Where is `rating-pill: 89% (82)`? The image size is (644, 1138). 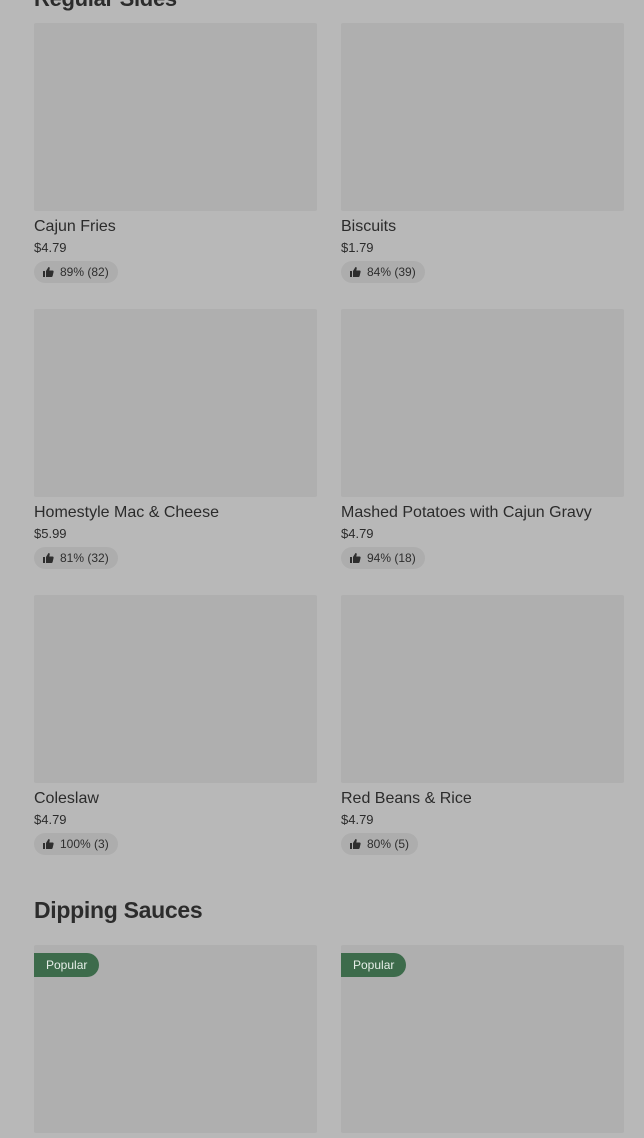
rating-pill: 89% (82) is located at coordinates (76, 272).